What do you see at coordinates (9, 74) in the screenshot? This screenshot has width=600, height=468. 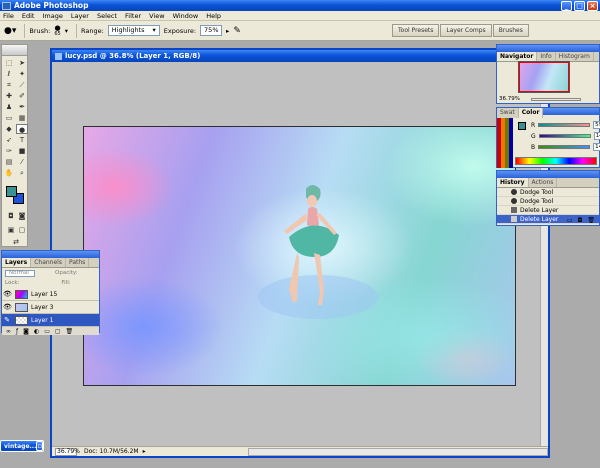 I see `lasso-tool-icon: ℓ` at bounding box center [9, 74].